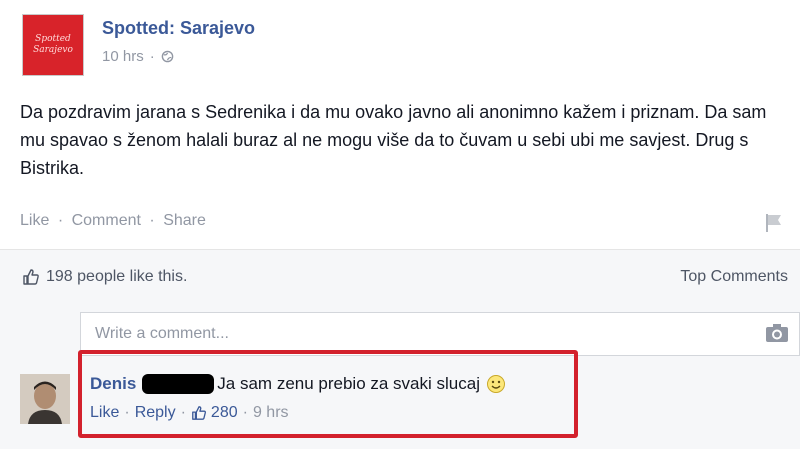  Describe the element at coordinates (777, 333) in the screenshot. I see `camera-icon` at that location.